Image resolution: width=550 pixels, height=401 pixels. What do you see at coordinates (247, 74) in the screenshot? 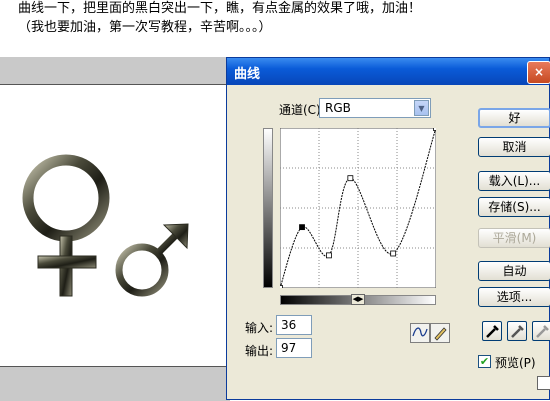
I see `dialog-title: 曲线` at bounding box center [247, 74].